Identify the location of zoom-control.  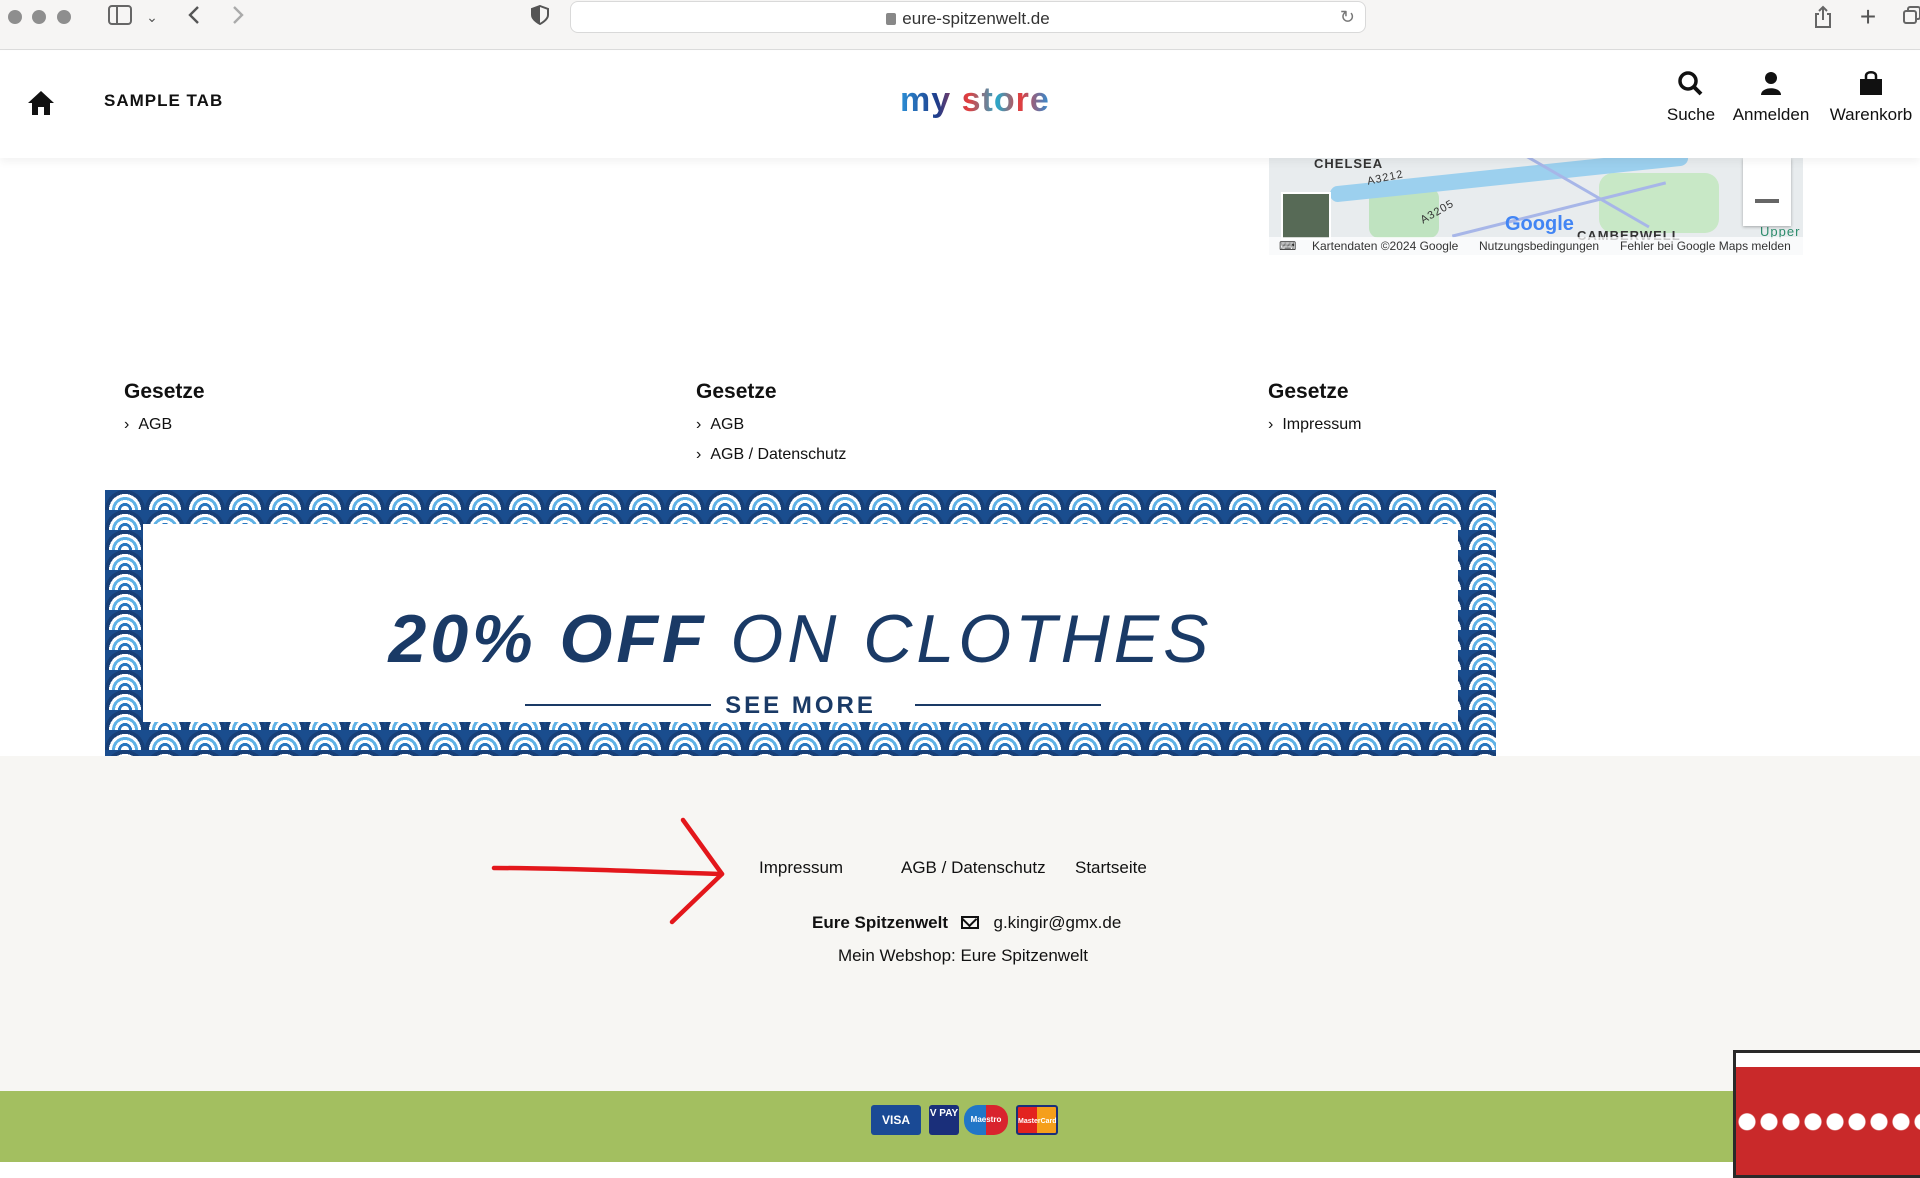
(1767, 192).